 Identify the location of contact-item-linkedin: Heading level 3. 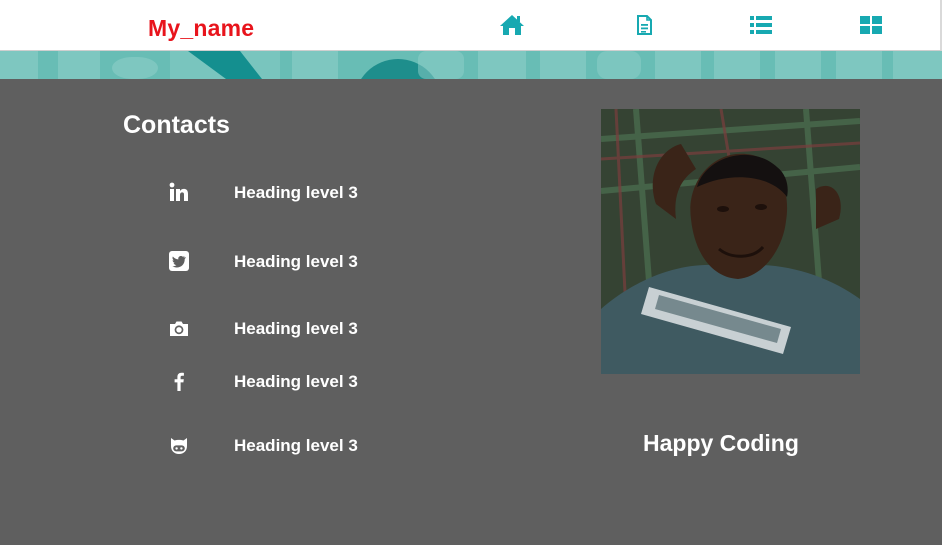
(290, 193).